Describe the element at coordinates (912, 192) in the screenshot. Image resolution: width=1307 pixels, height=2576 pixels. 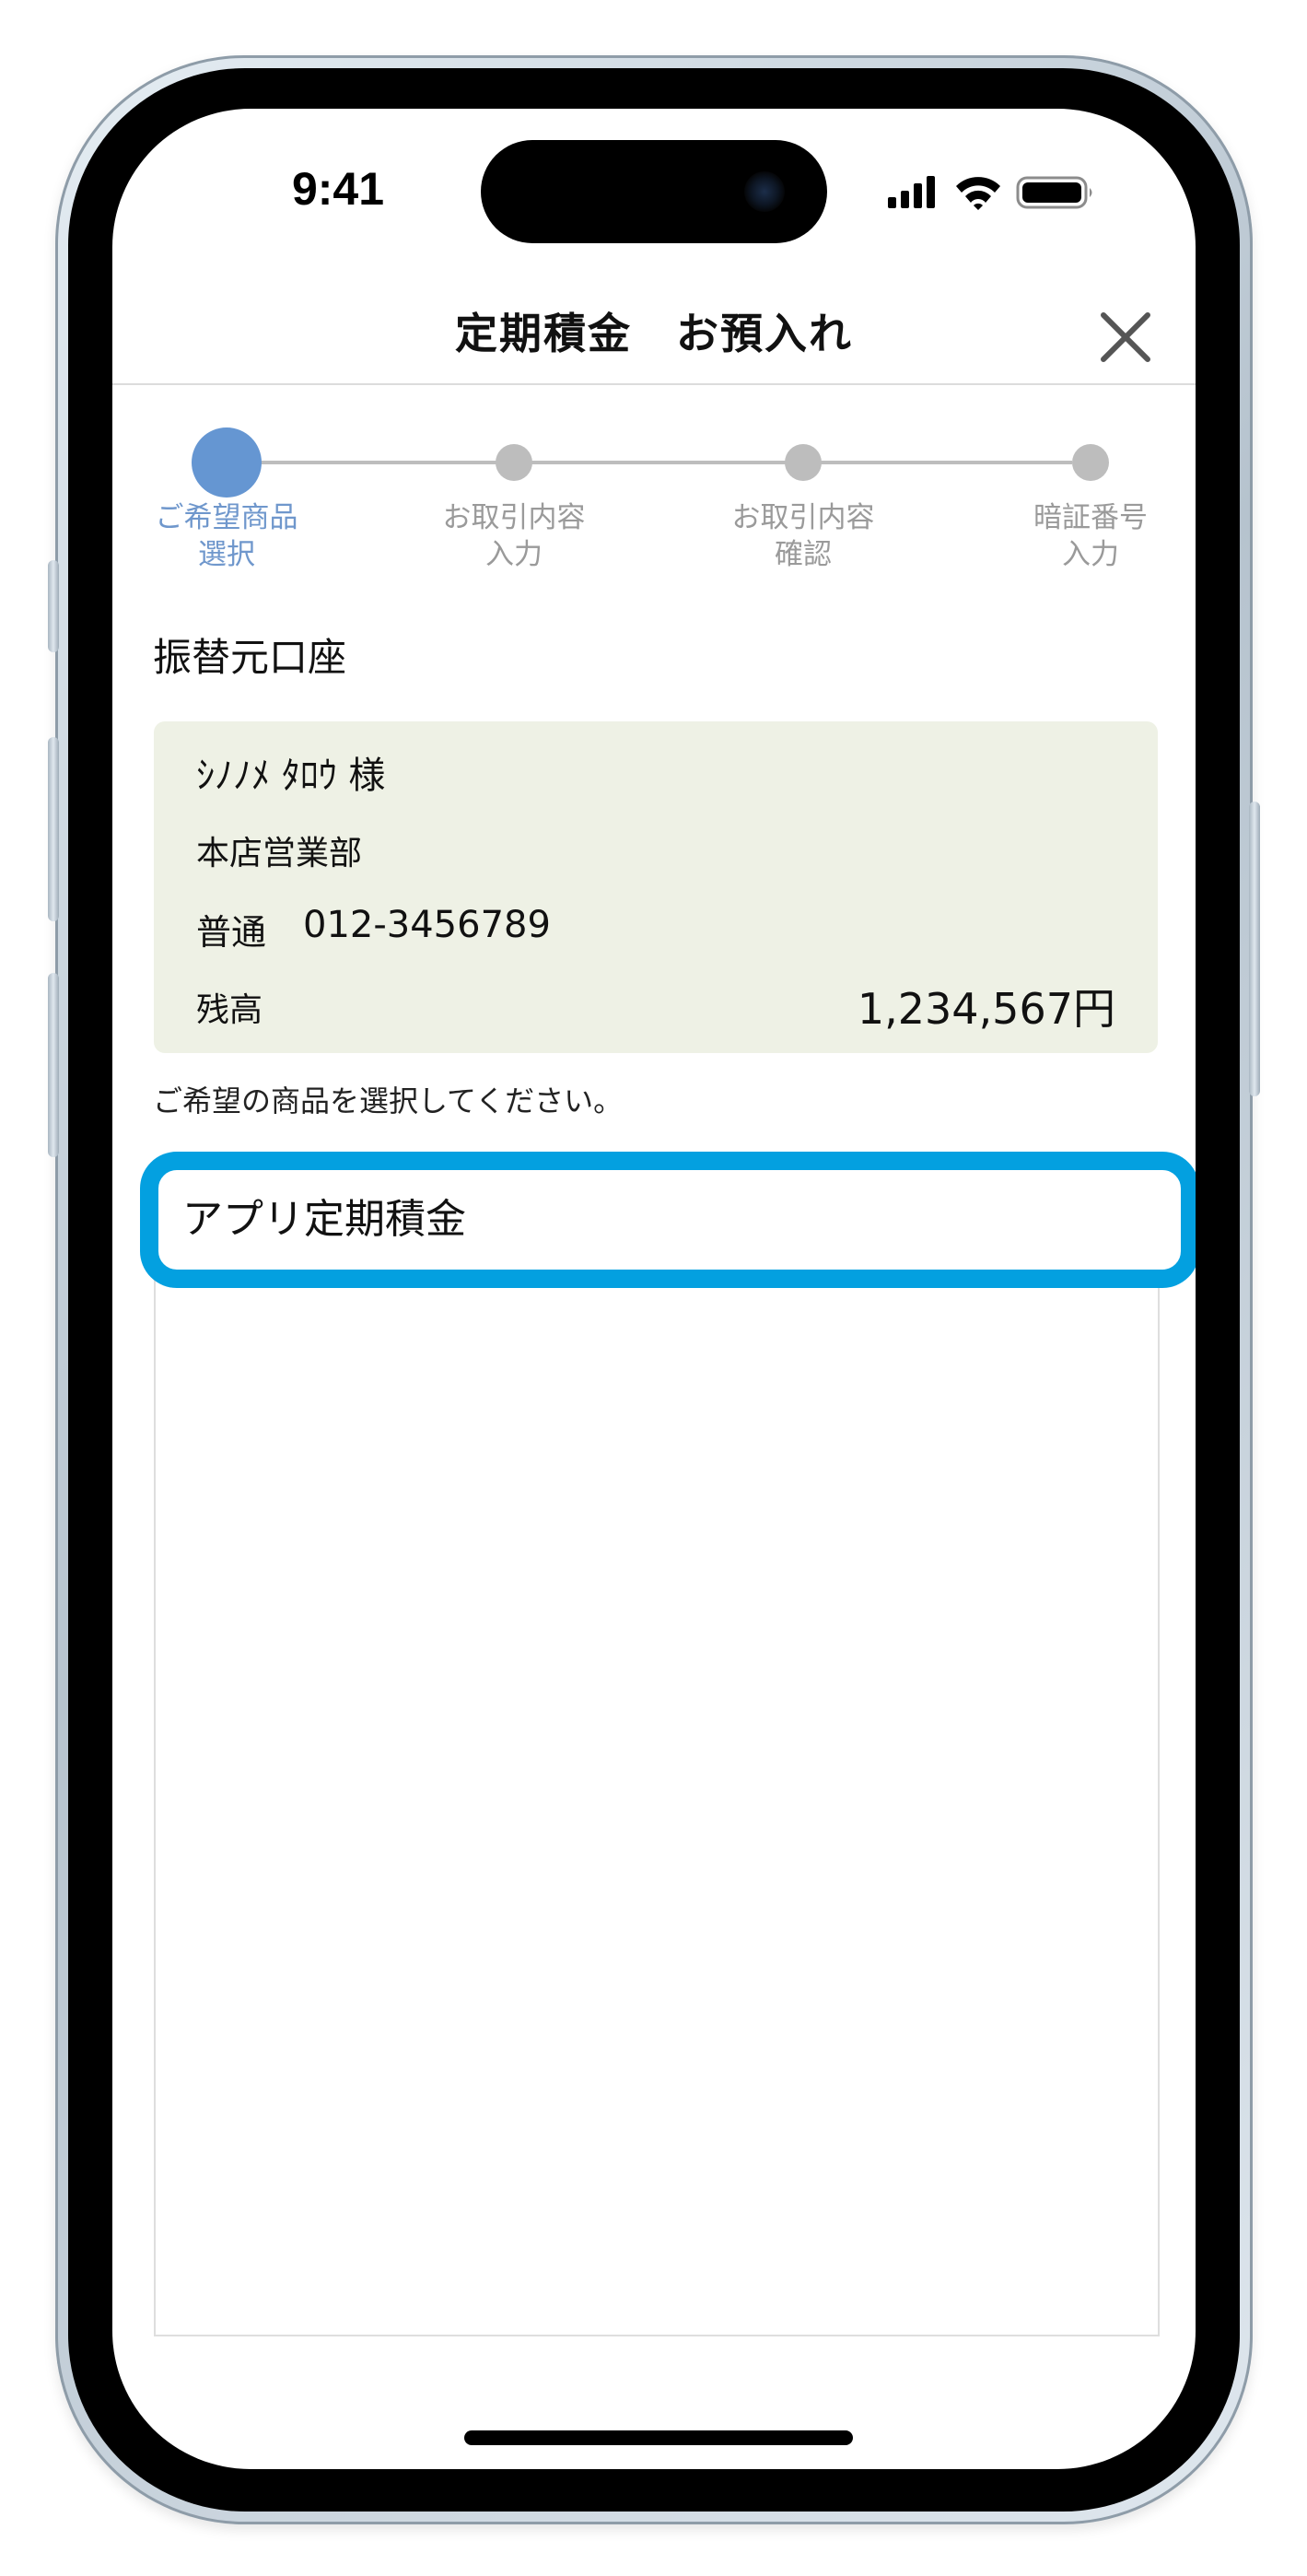
I see `cellular-signal-icon` at that location.